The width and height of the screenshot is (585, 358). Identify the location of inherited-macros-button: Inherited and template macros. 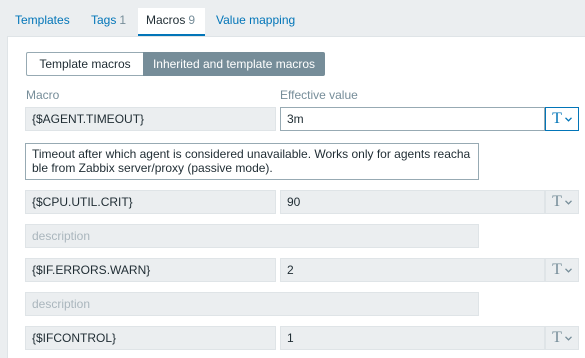
(234, 64).